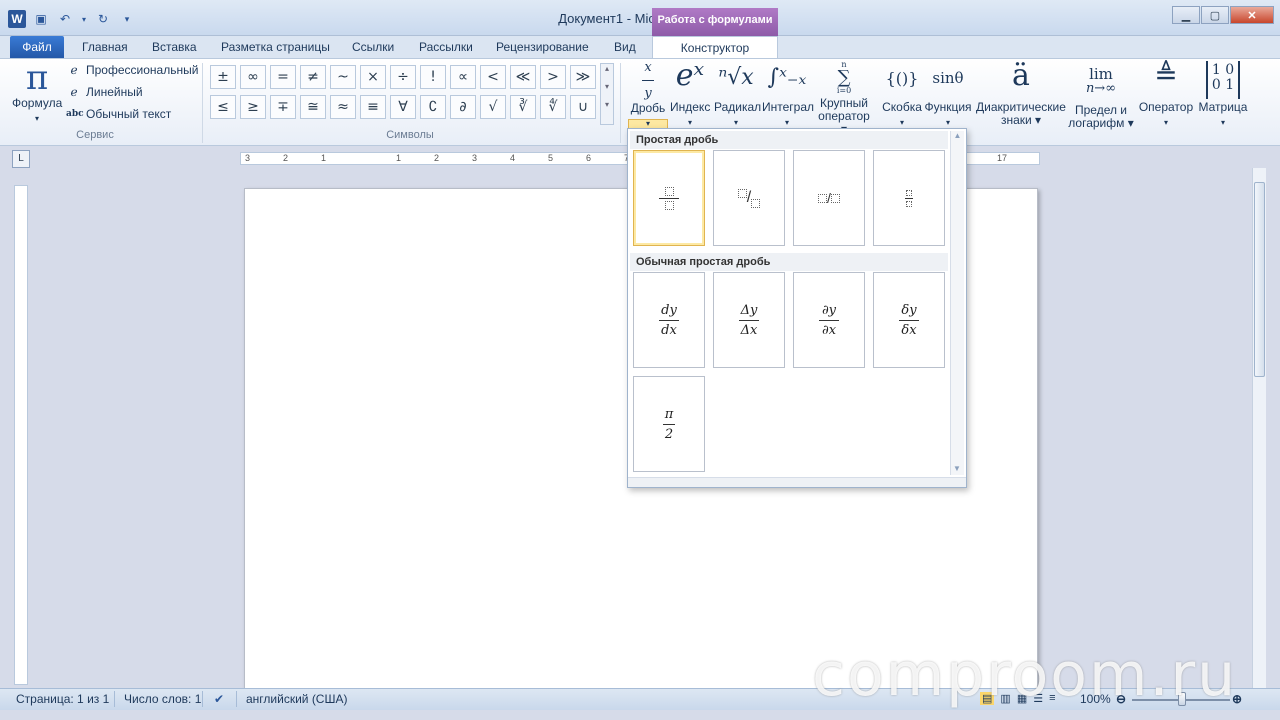 Image resolution: width=1280 pixels, height=720 pixels. I want to click on fraction-stacked, so click(669, 198).